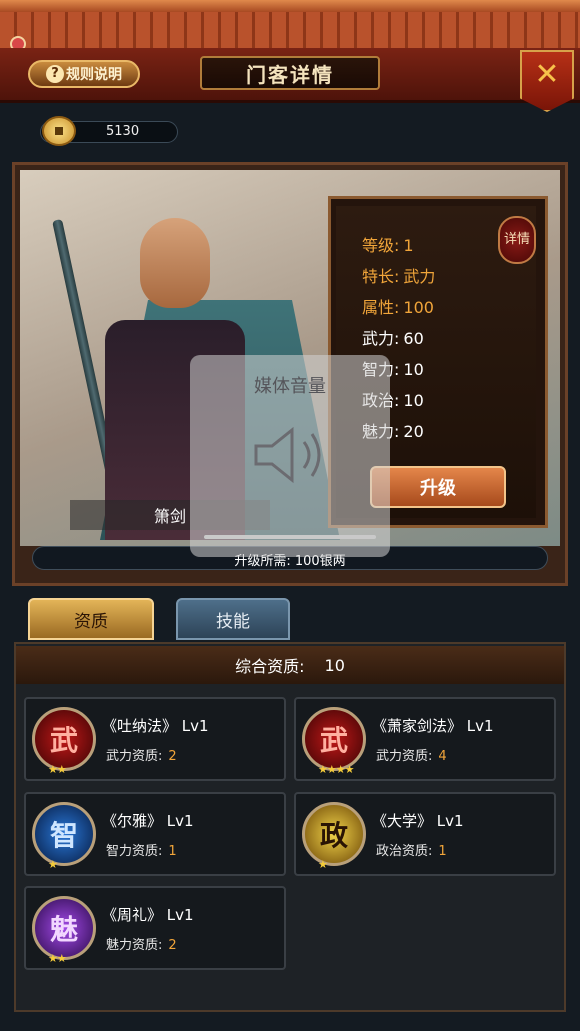  I want to click on skill-title: 《尔雅》 Lv1, so click(148, 821).